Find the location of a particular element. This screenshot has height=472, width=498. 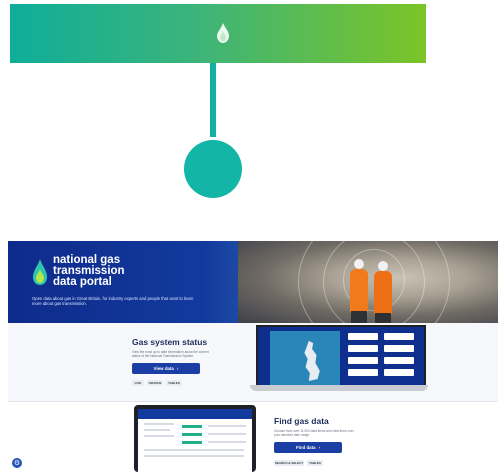

settings-icon: ⚙ is located at coordinates (17, 463).